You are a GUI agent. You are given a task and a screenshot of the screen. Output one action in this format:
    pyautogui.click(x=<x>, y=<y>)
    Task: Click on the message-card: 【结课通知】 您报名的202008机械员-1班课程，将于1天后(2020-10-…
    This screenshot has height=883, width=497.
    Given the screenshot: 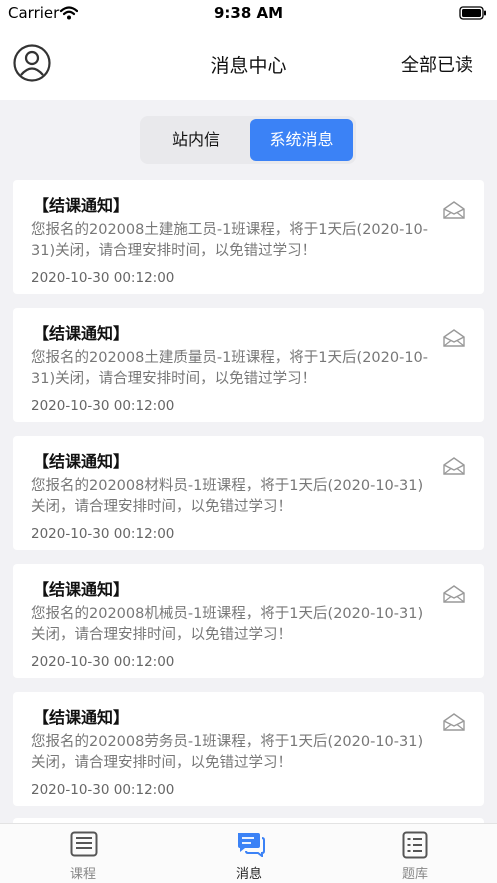 What is the action you would take?
    pyautogui.click(x=248, y=621)
    